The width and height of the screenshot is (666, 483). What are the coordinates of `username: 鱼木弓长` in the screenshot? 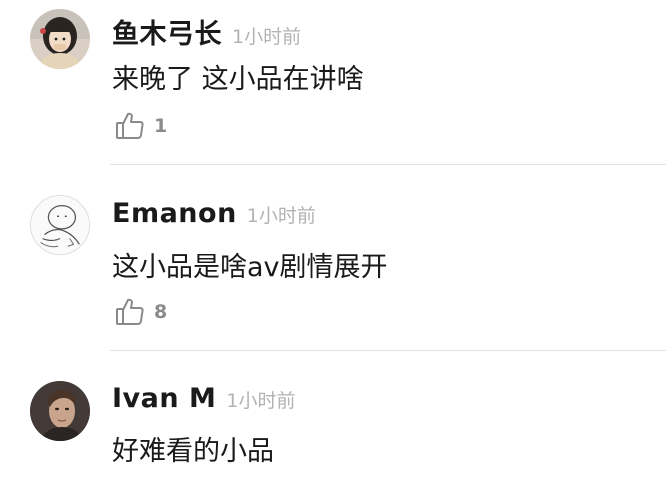 It's located at (167, 31).